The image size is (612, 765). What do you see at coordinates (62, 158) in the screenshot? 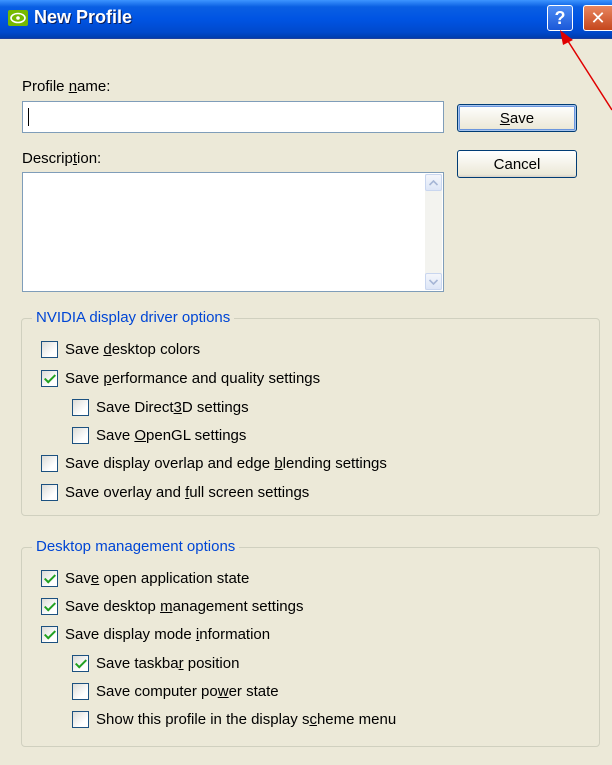
I see `description-label: Description:` at bounding box center [62, 158].